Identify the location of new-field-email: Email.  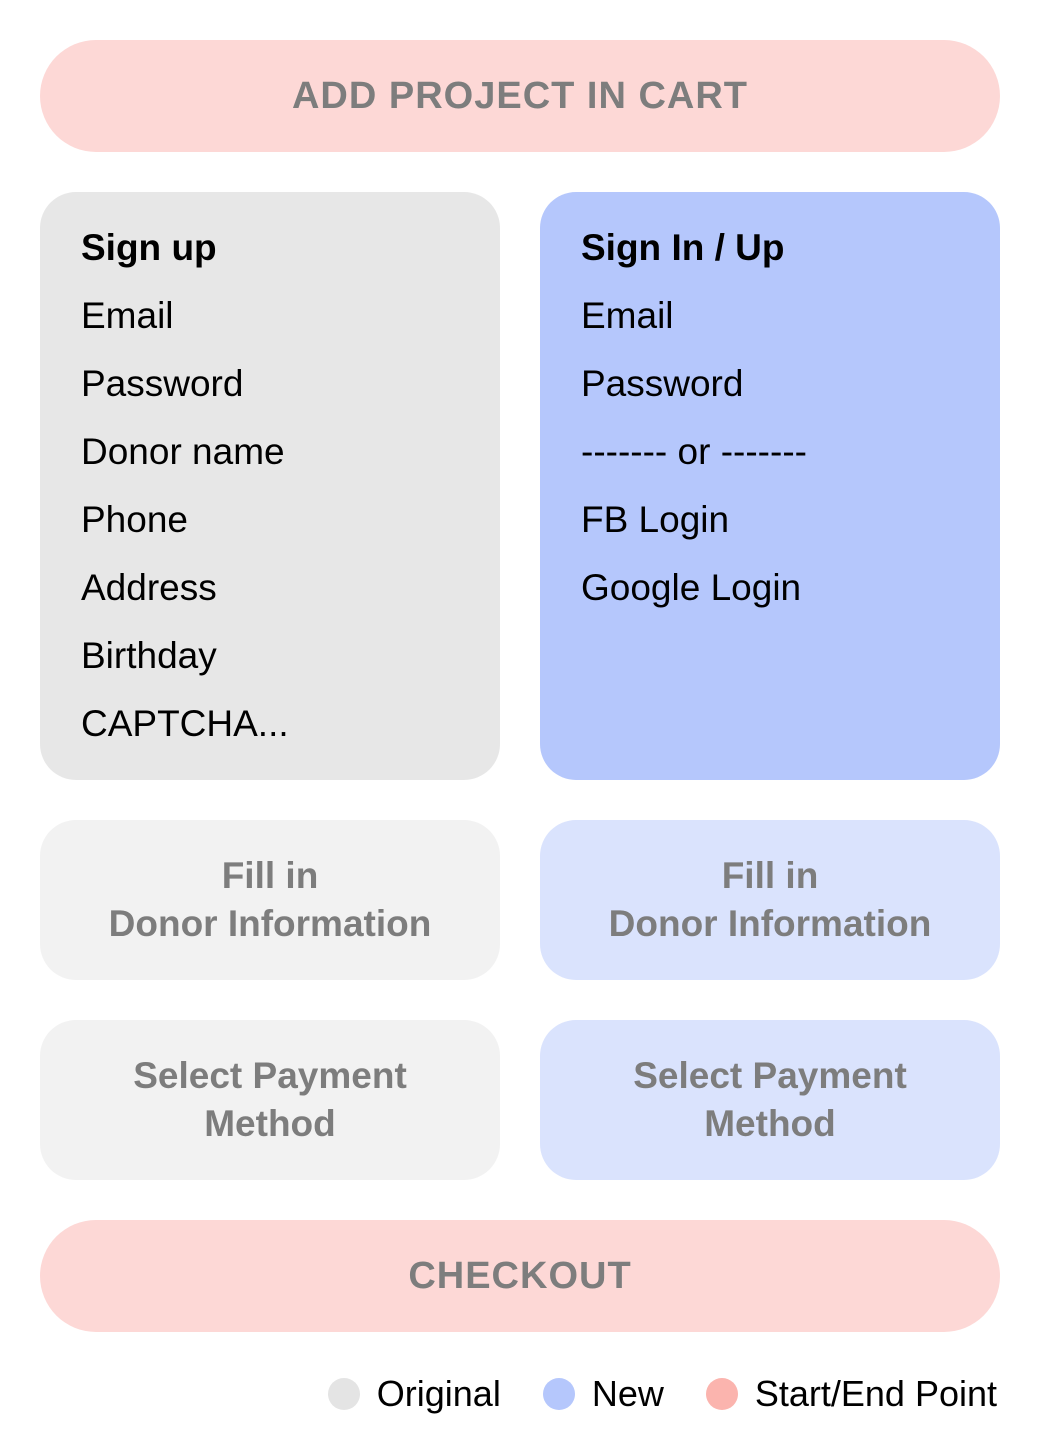
(627, 315).